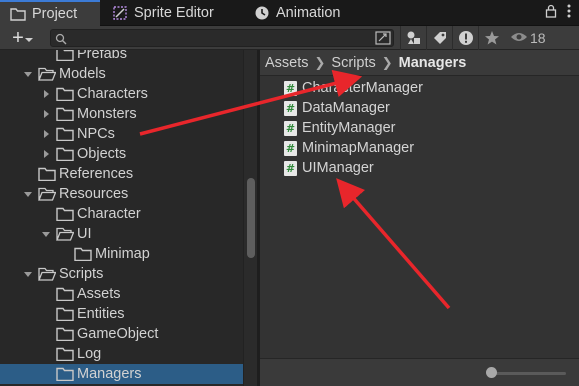 The image size is (579, 386). Describe the element at coordinates (107, 114) in the screenshot. I see `tree-item-label: Monsters` at that location.